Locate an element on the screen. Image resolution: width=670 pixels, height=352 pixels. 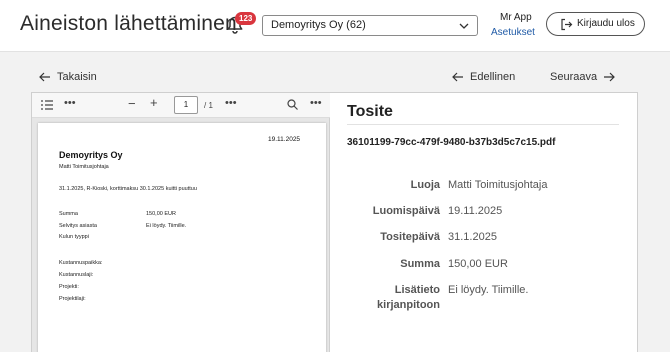
details-title: Tosite is located at coordinates (370, 111).